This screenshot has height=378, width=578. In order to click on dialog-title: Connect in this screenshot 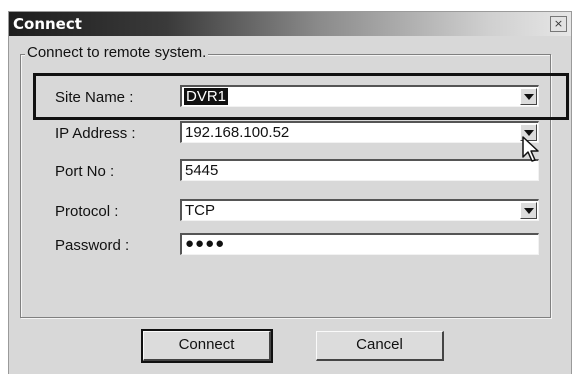, I will do `click(47, 24)`.